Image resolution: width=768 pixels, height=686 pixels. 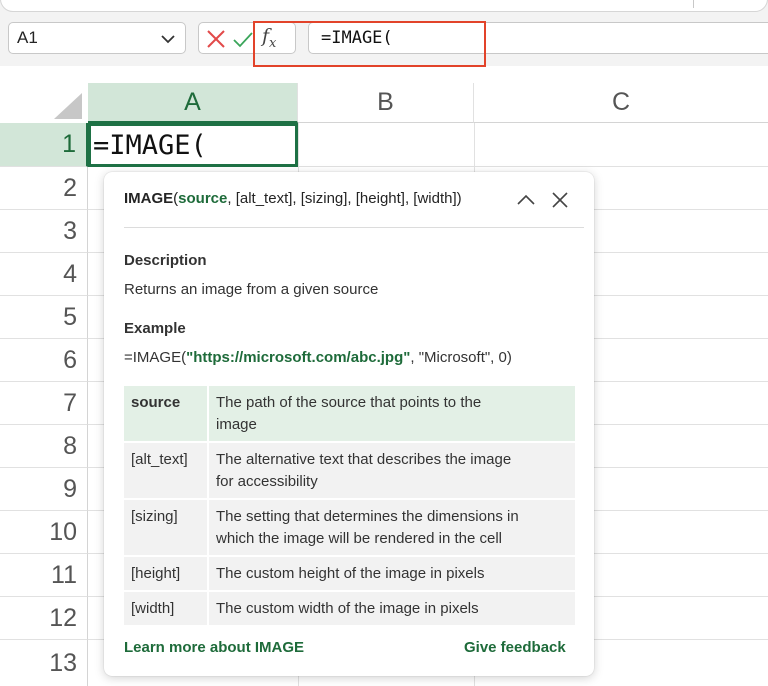 I want to click on cancel-icon, so click(x=216, y=39).